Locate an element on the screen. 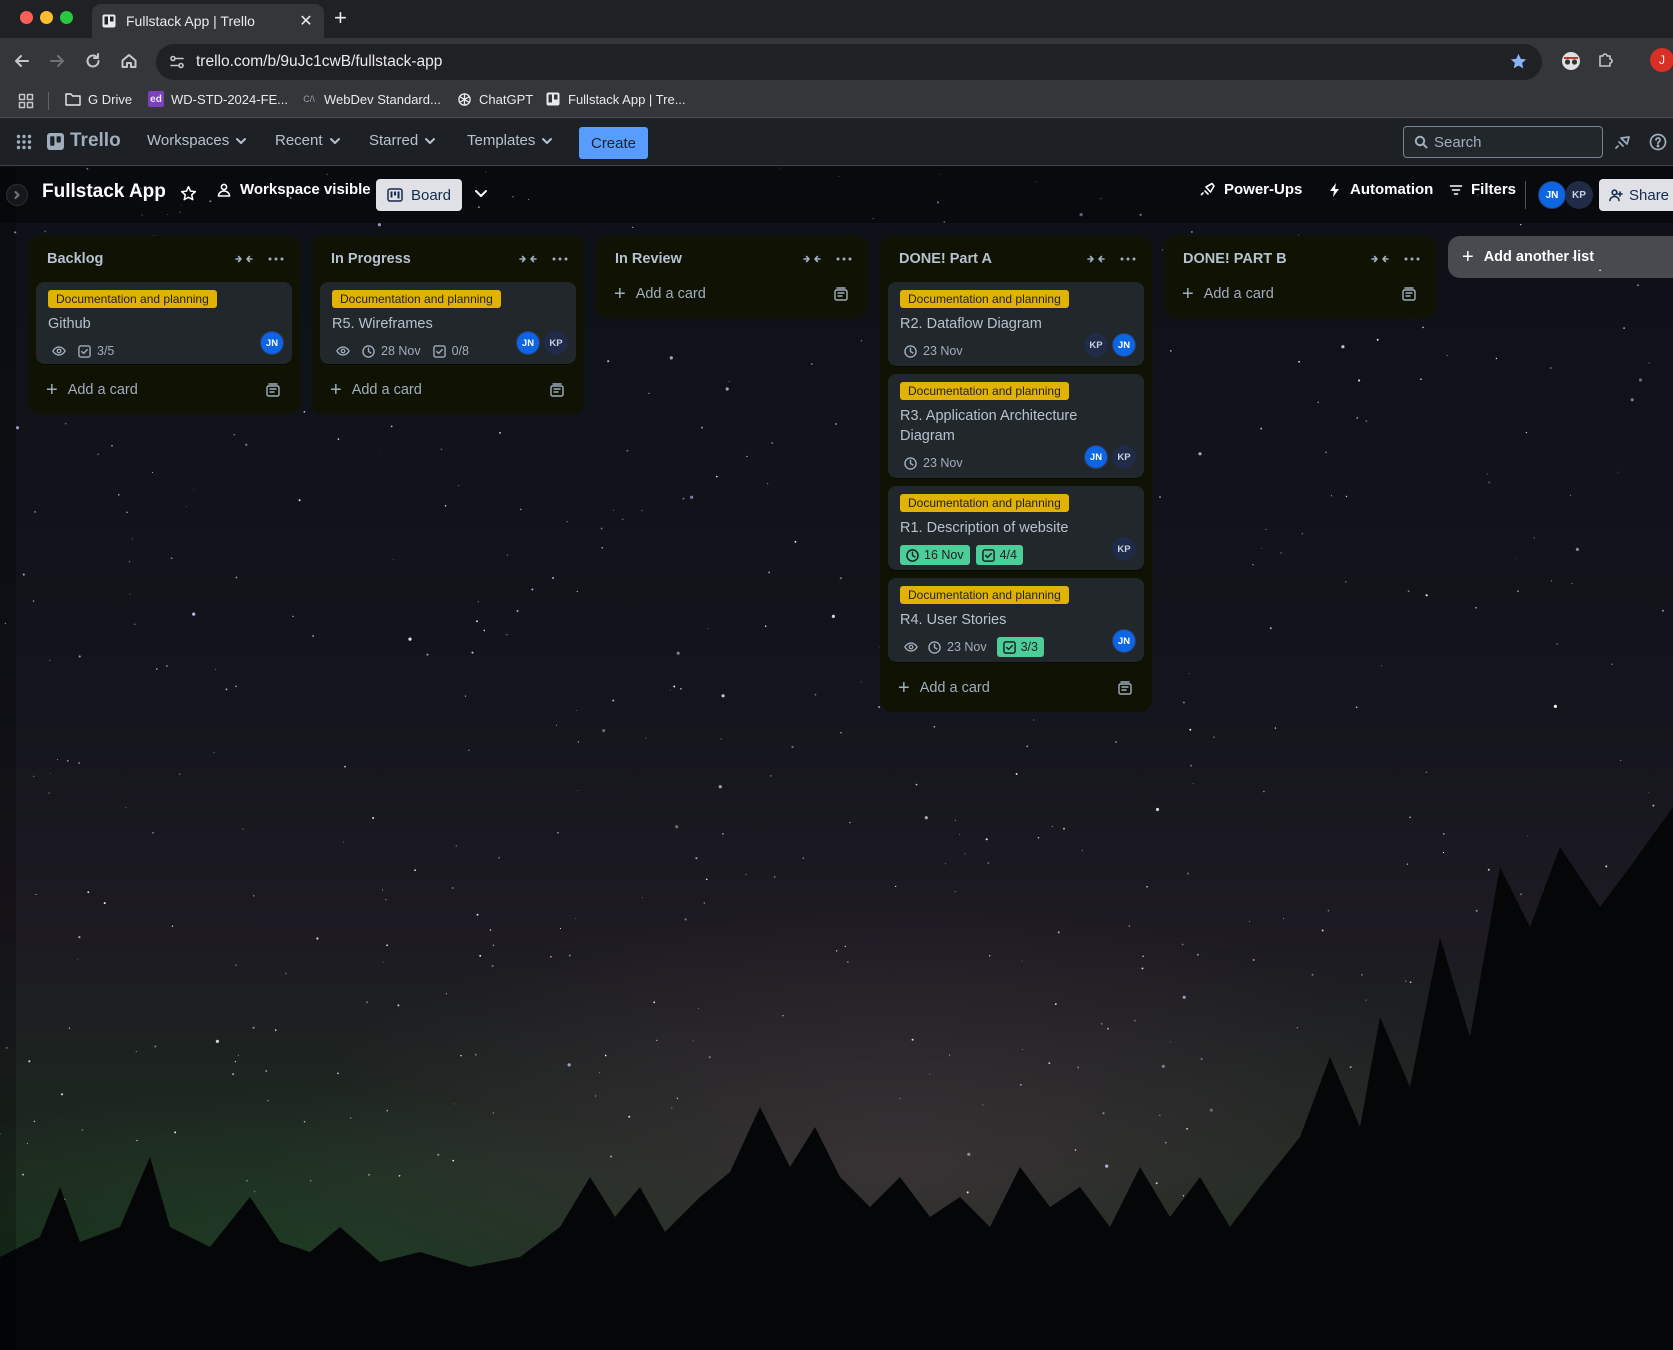  nav-starred: Starred is located at coordinates (402, 140).